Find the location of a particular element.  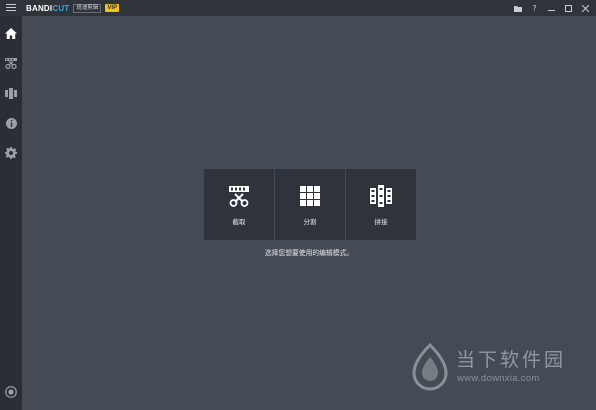

title-bar: BANDICUT 班迪剪辑 VIP ? is located at coordinates (298, 8).